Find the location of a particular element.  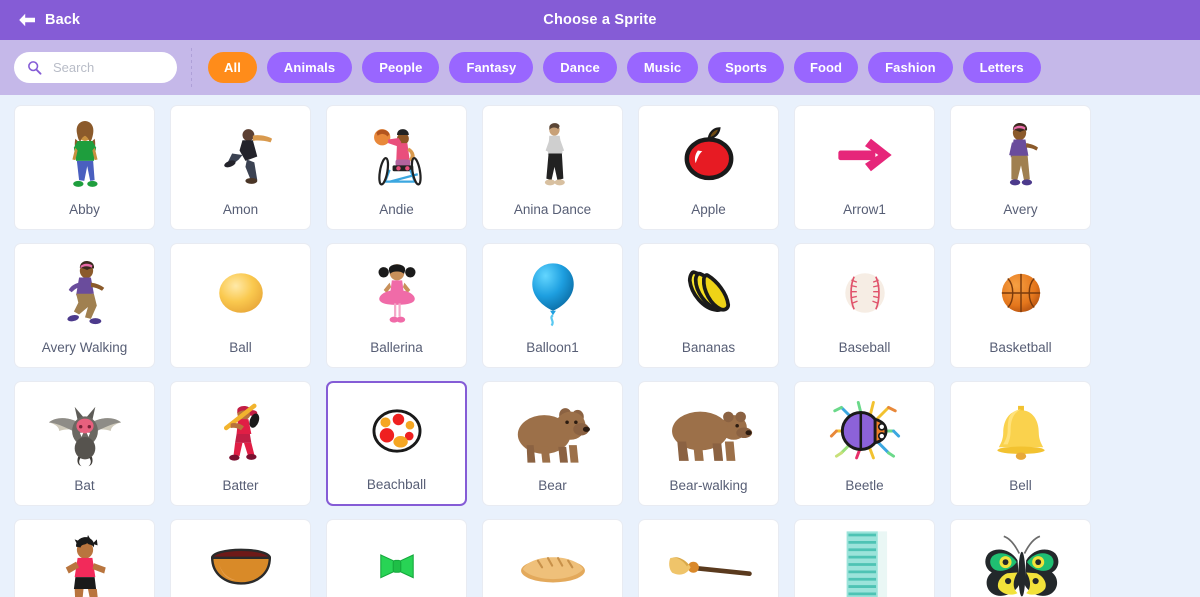

sprite-card-label: Apple is located at coordinates (708, 209).